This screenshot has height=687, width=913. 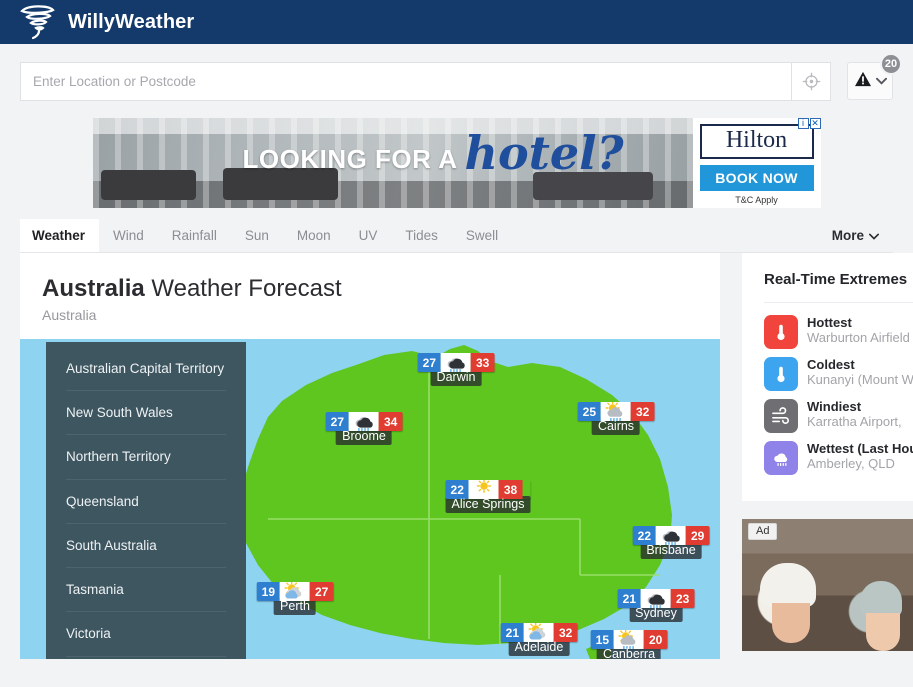 I want to click on tab-rainfall: Rainfall, so click(x=194, y=235).